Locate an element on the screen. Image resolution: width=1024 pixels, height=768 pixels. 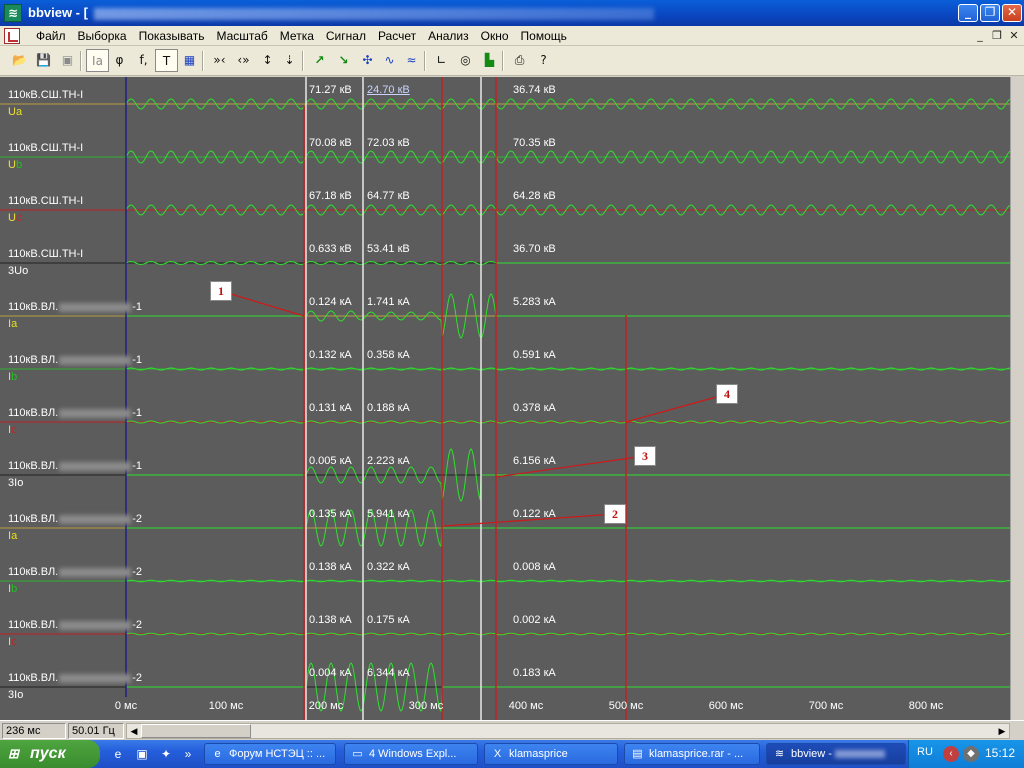
menu-item-9: Помощь is located at coordinates (544, 36).